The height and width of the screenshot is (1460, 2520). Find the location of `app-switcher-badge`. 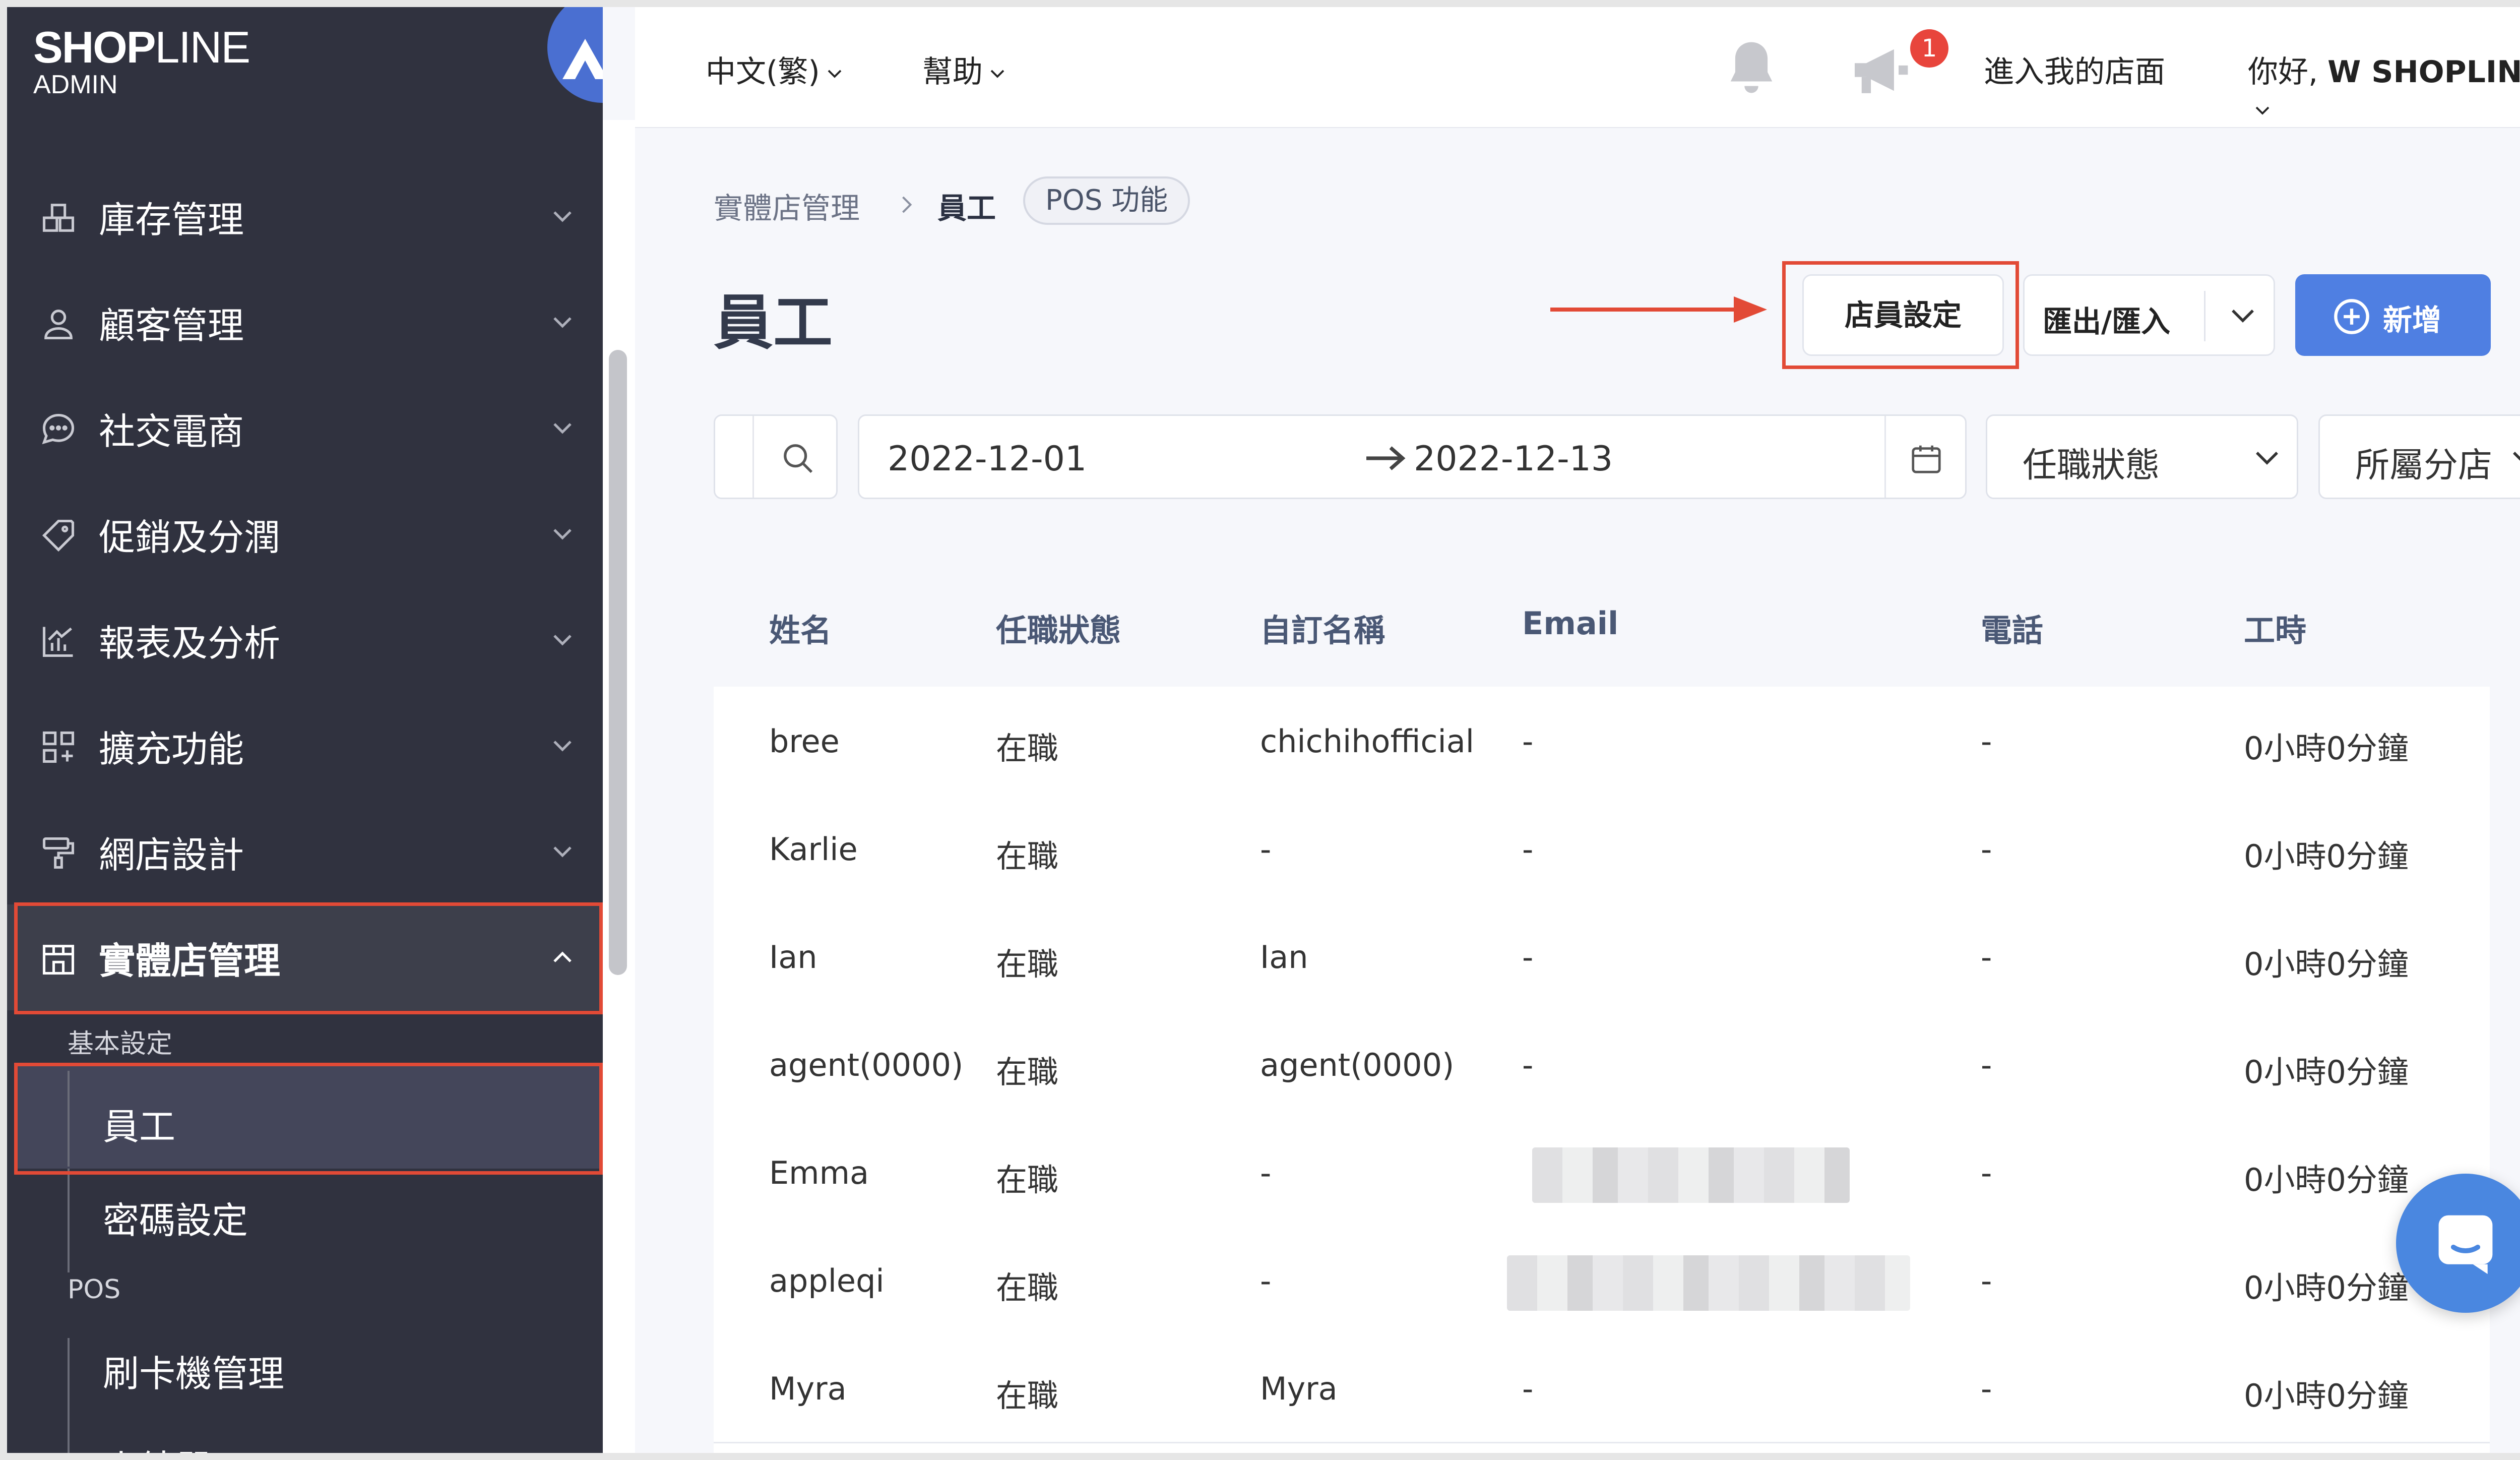

app-switcher-badge is located at coordinates (575, 55).